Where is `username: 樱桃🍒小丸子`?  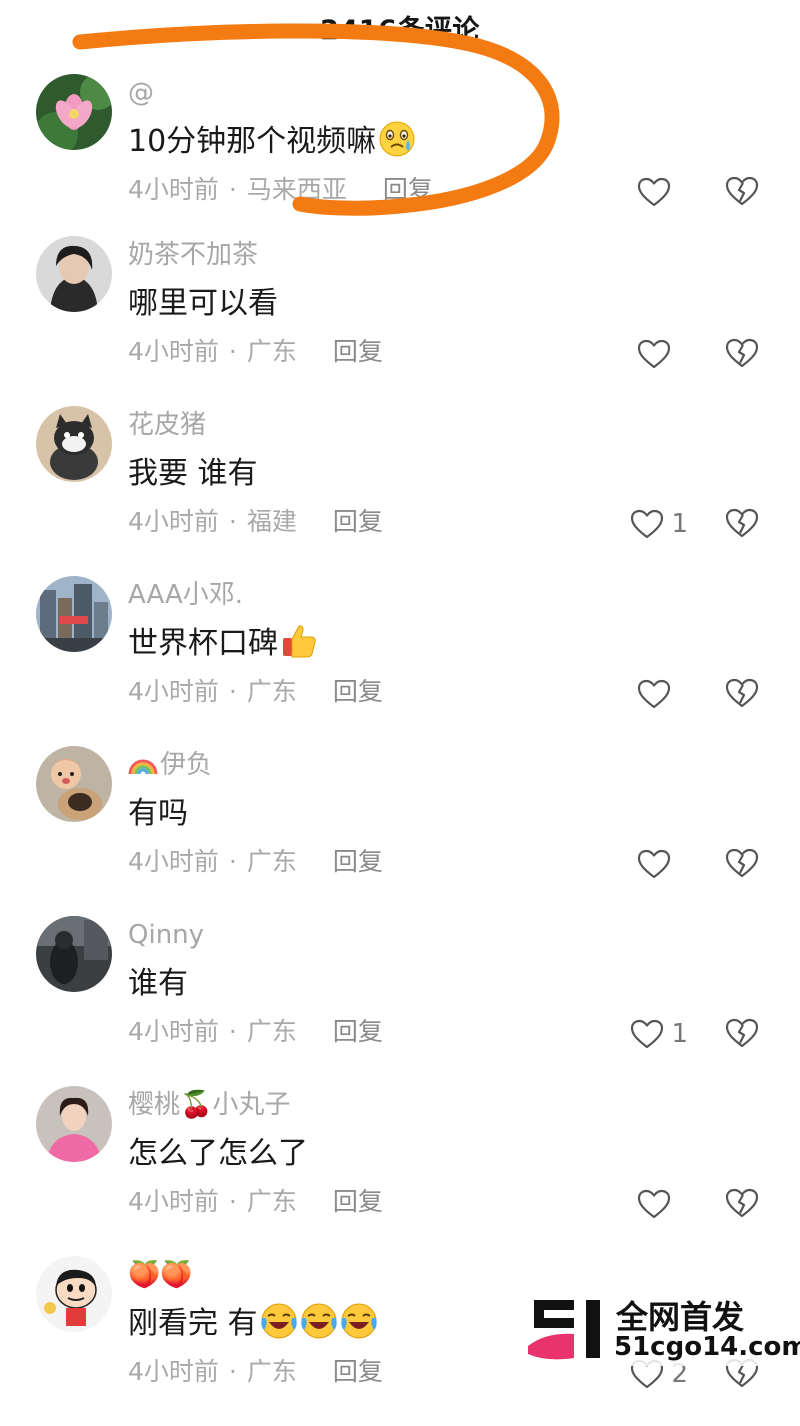
username: 樱桃🍒小丸子 is located at coordinates (209, 1105).